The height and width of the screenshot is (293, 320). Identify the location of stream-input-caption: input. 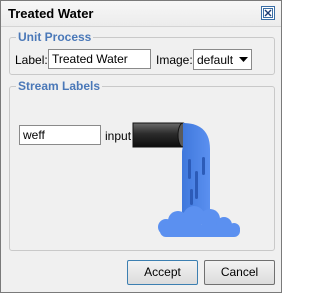
(118, 136).